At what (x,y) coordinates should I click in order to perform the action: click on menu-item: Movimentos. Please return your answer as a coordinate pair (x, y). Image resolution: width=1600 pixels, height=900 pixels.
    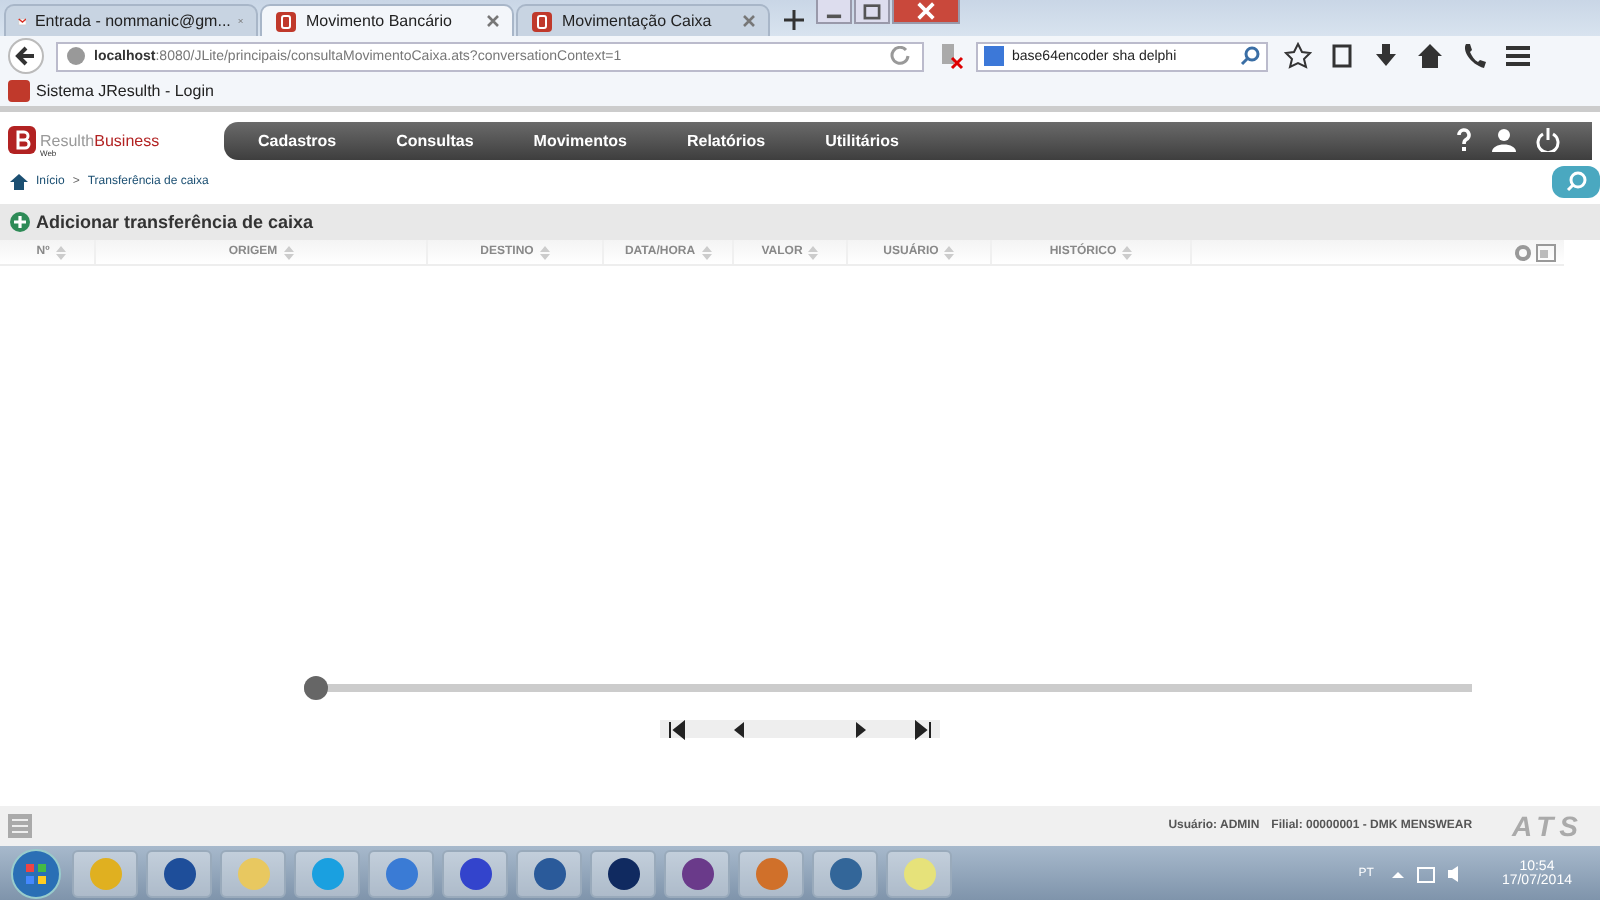
    Looking at the image, I should click on (580, 140).